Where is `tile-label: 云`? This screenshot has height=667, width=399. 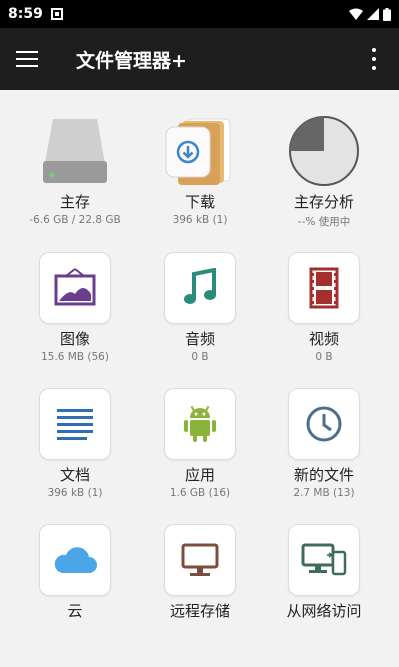 tile-label: 云 is located at coordinates (75, 611).